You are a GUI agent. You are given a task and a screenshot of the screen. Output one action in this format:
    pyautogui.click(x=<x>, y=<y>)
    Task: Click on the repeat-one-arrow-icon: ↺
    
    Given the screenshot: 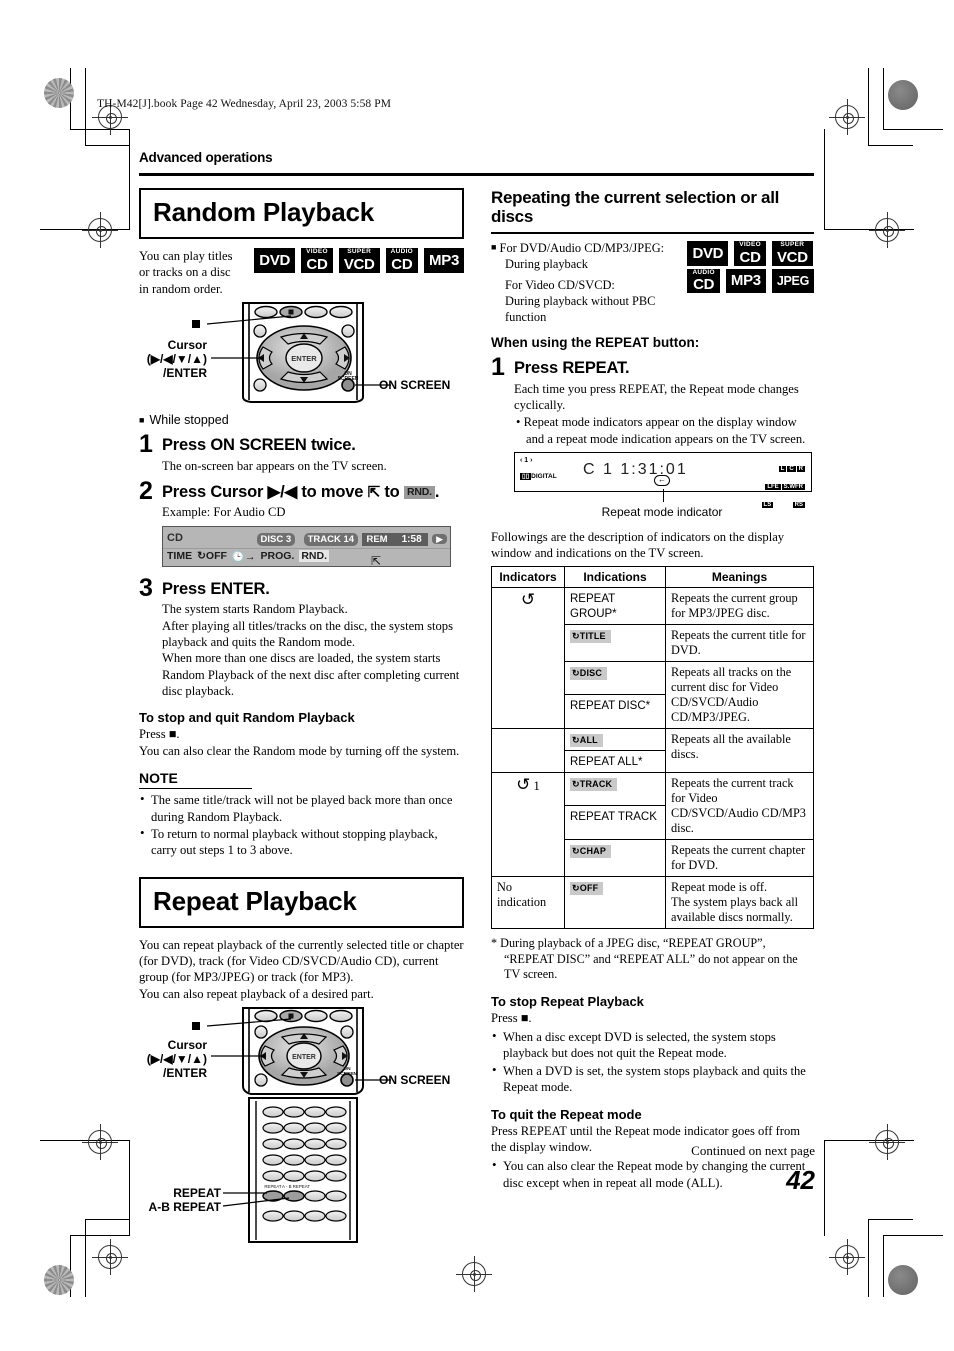 What is the action you would take?
    pyautogui.click(x=523, y=784)
    